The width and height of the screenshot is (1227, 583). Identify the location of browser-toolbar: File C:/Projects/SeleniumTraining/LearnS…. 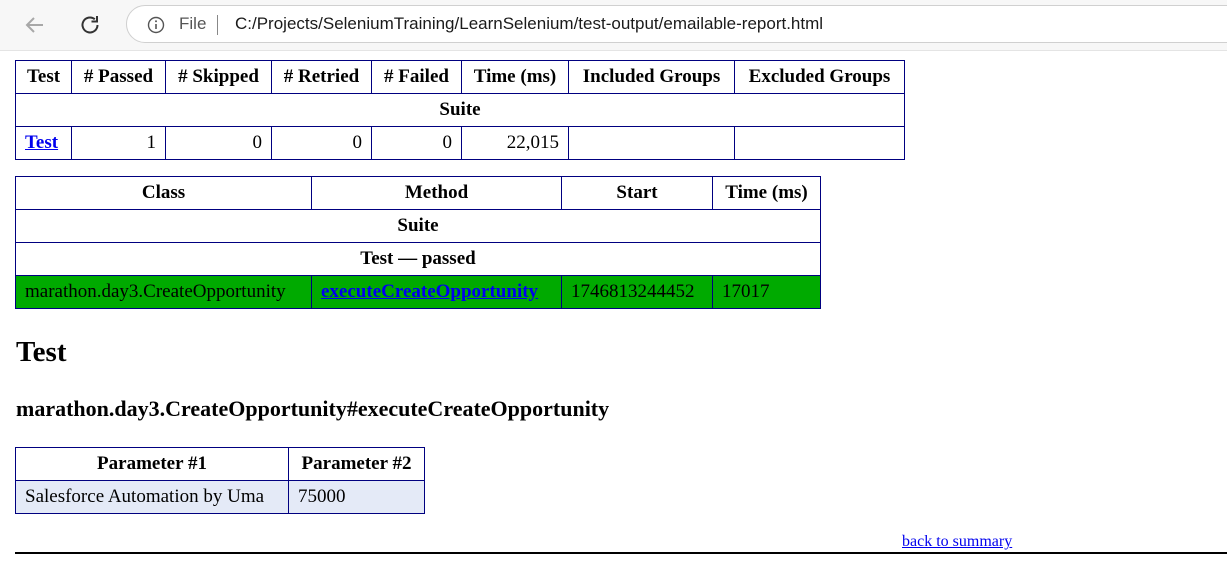
(613, 25).